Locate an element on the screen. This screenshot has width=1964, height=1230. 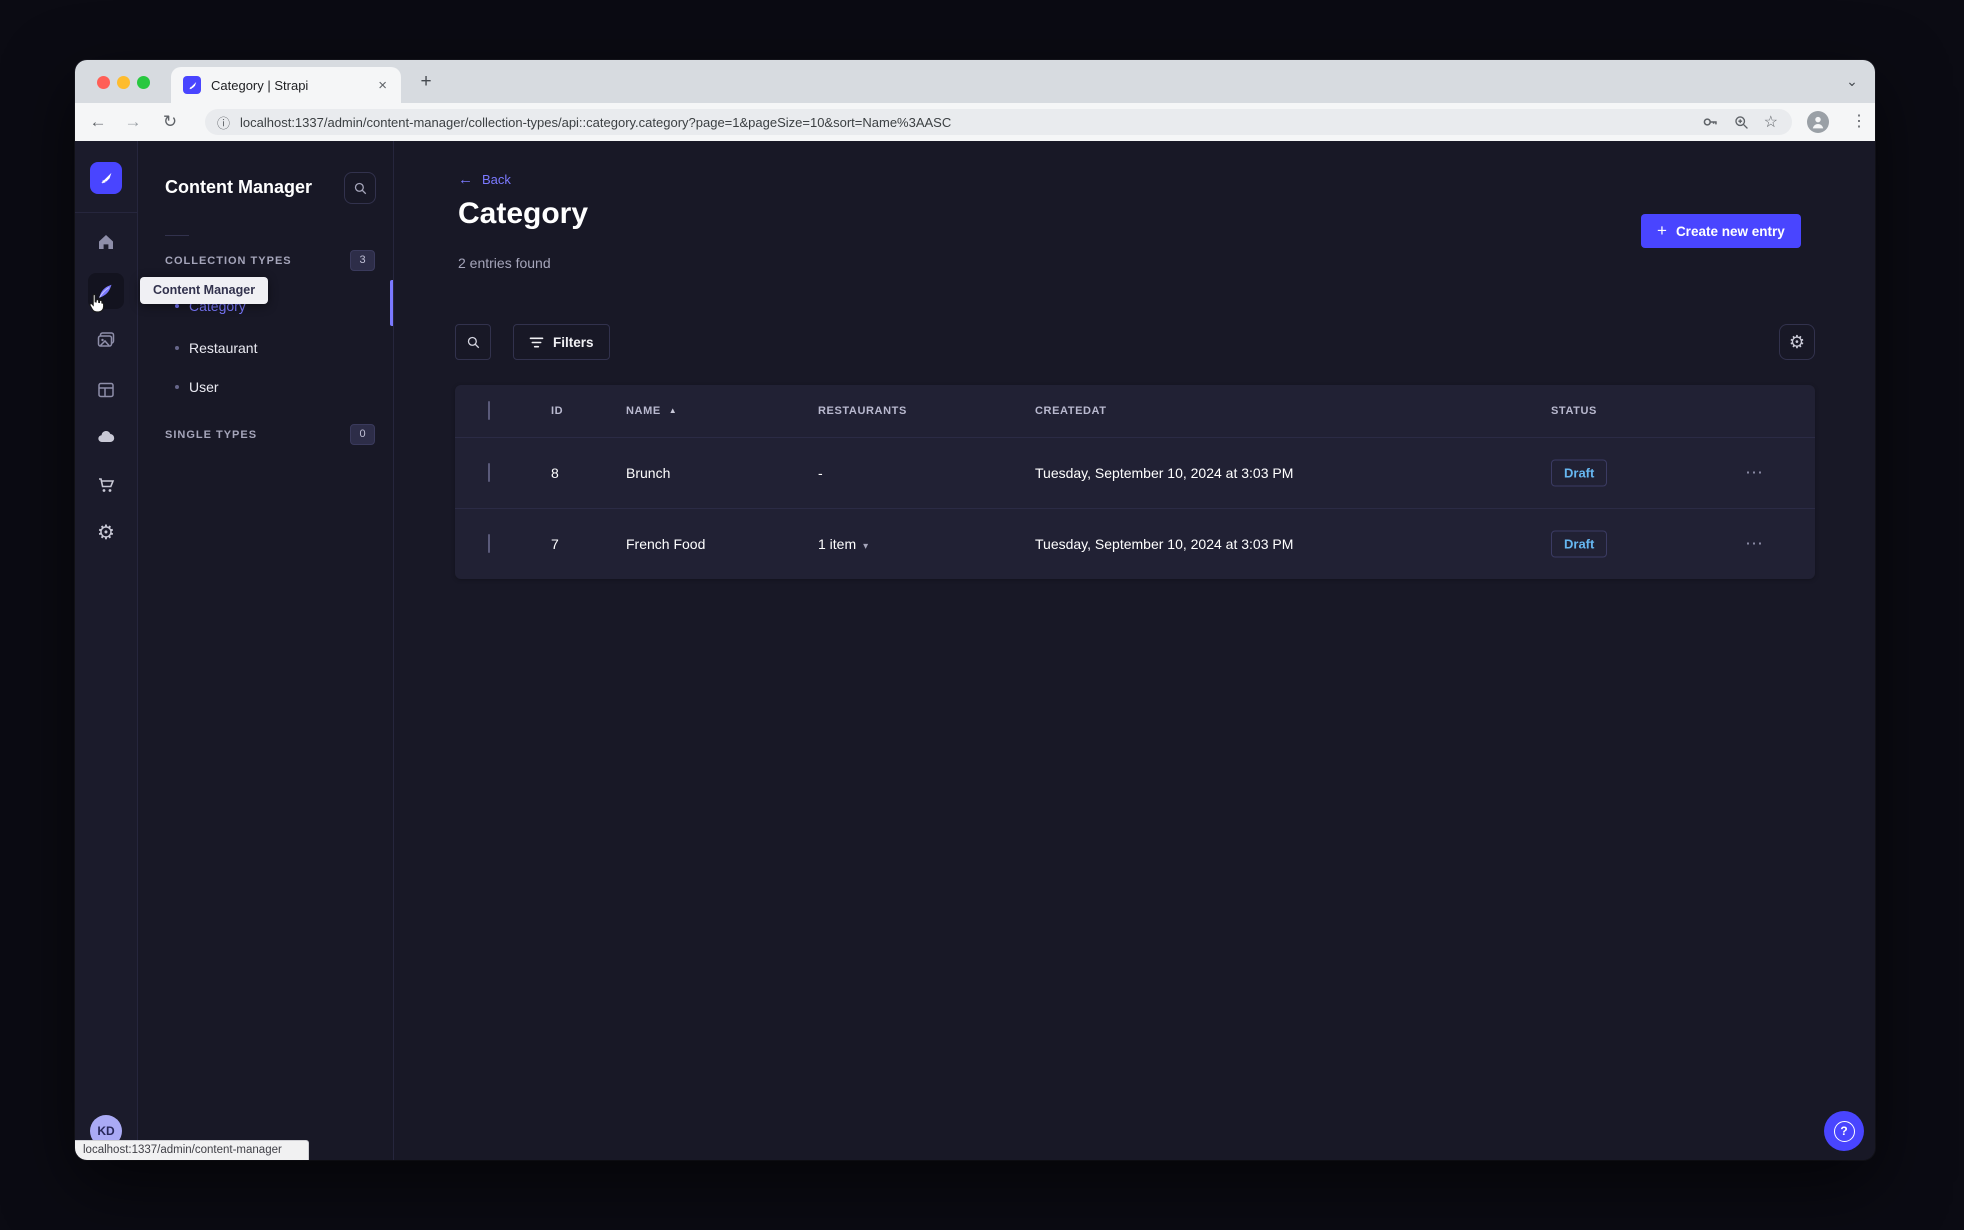
cell-id: 7 is located at coordinates (555, 544).